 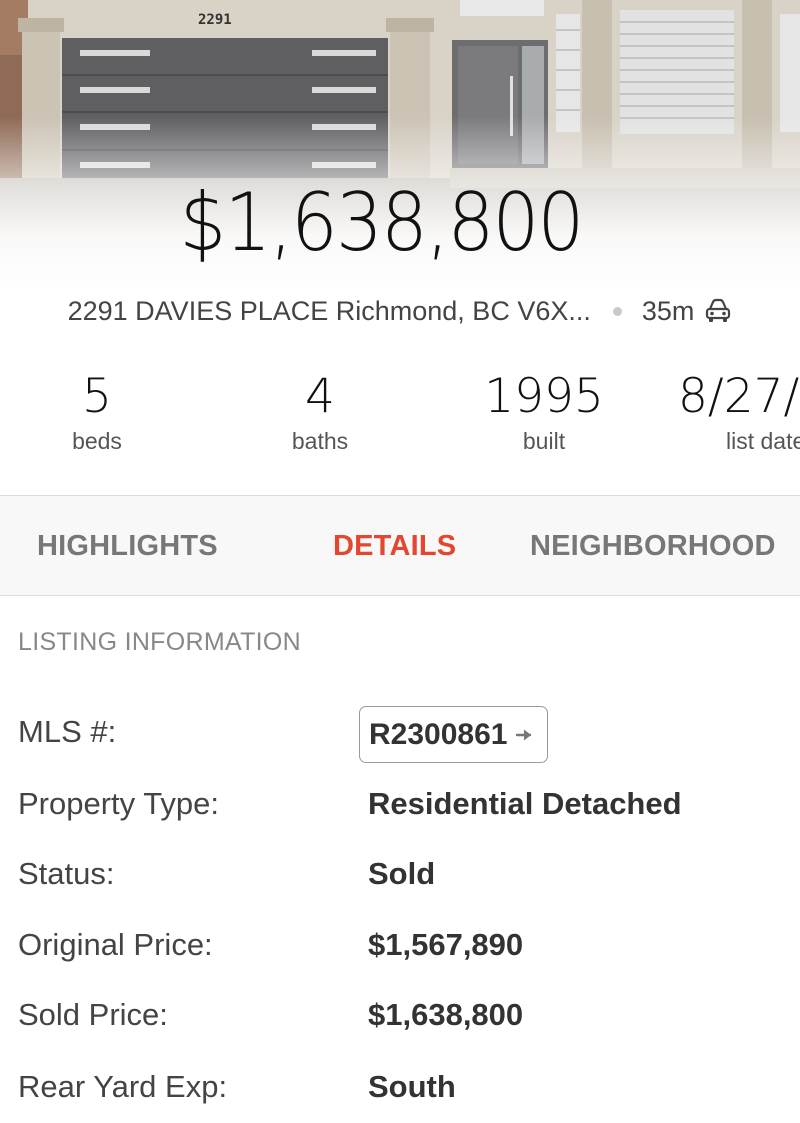 I want to click on stat-label: built, so click(x=544, y=441).